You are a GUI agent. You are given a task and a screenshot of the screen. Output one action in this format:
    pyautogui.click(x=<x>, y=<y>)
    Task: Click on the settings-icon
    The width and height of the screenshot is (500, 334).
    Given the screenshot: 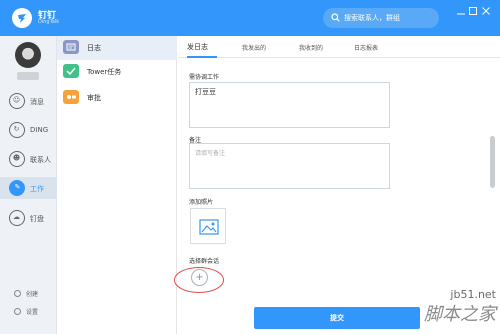 What is the action you would take?
    pyautogui.click(x=17, y=311)
    